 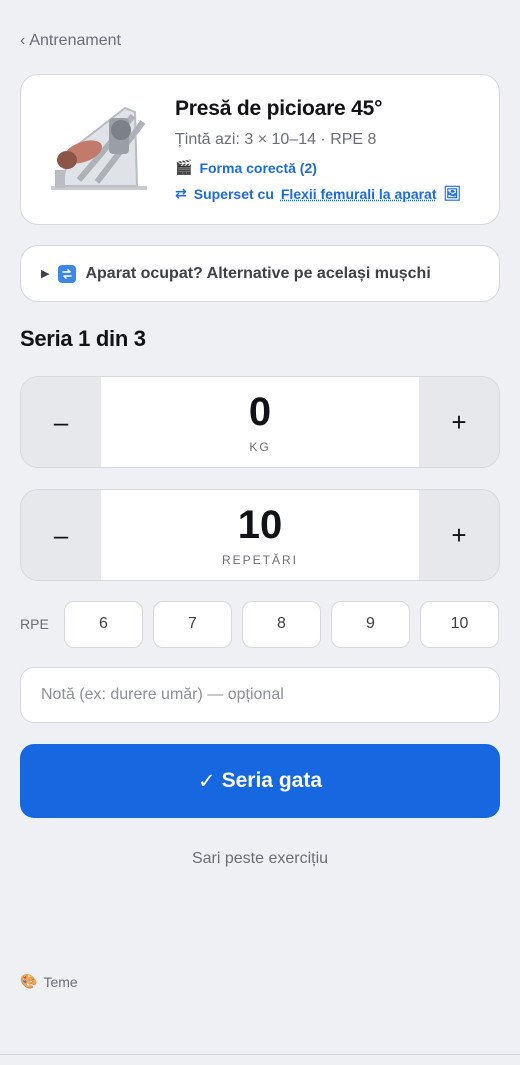 What do you see at coordinates (61, 422) in the screenshot?
I see `weight-decrement-button: –` at bounding box center [61, 422].